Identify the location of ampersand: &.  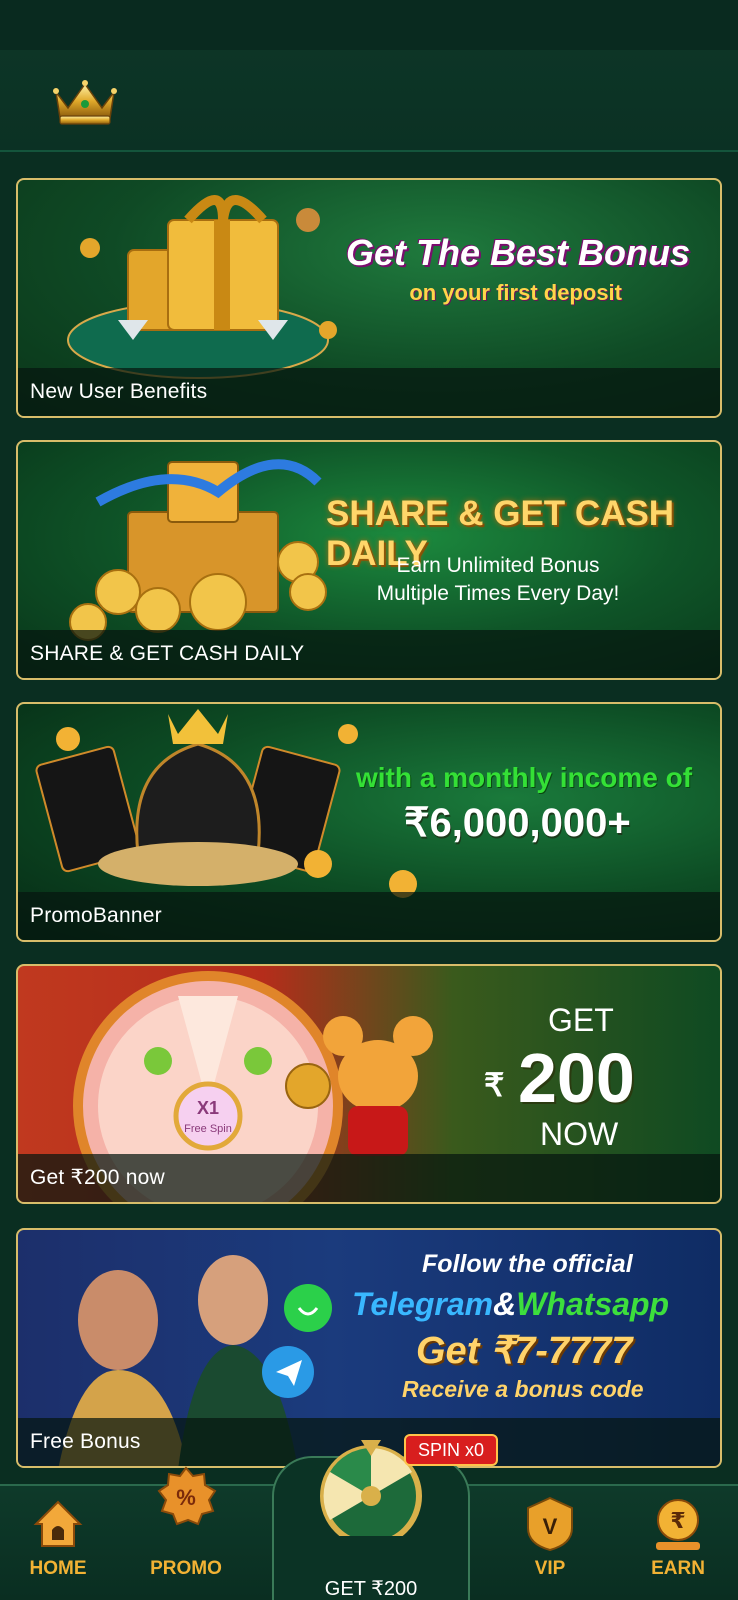
(505, 1304).